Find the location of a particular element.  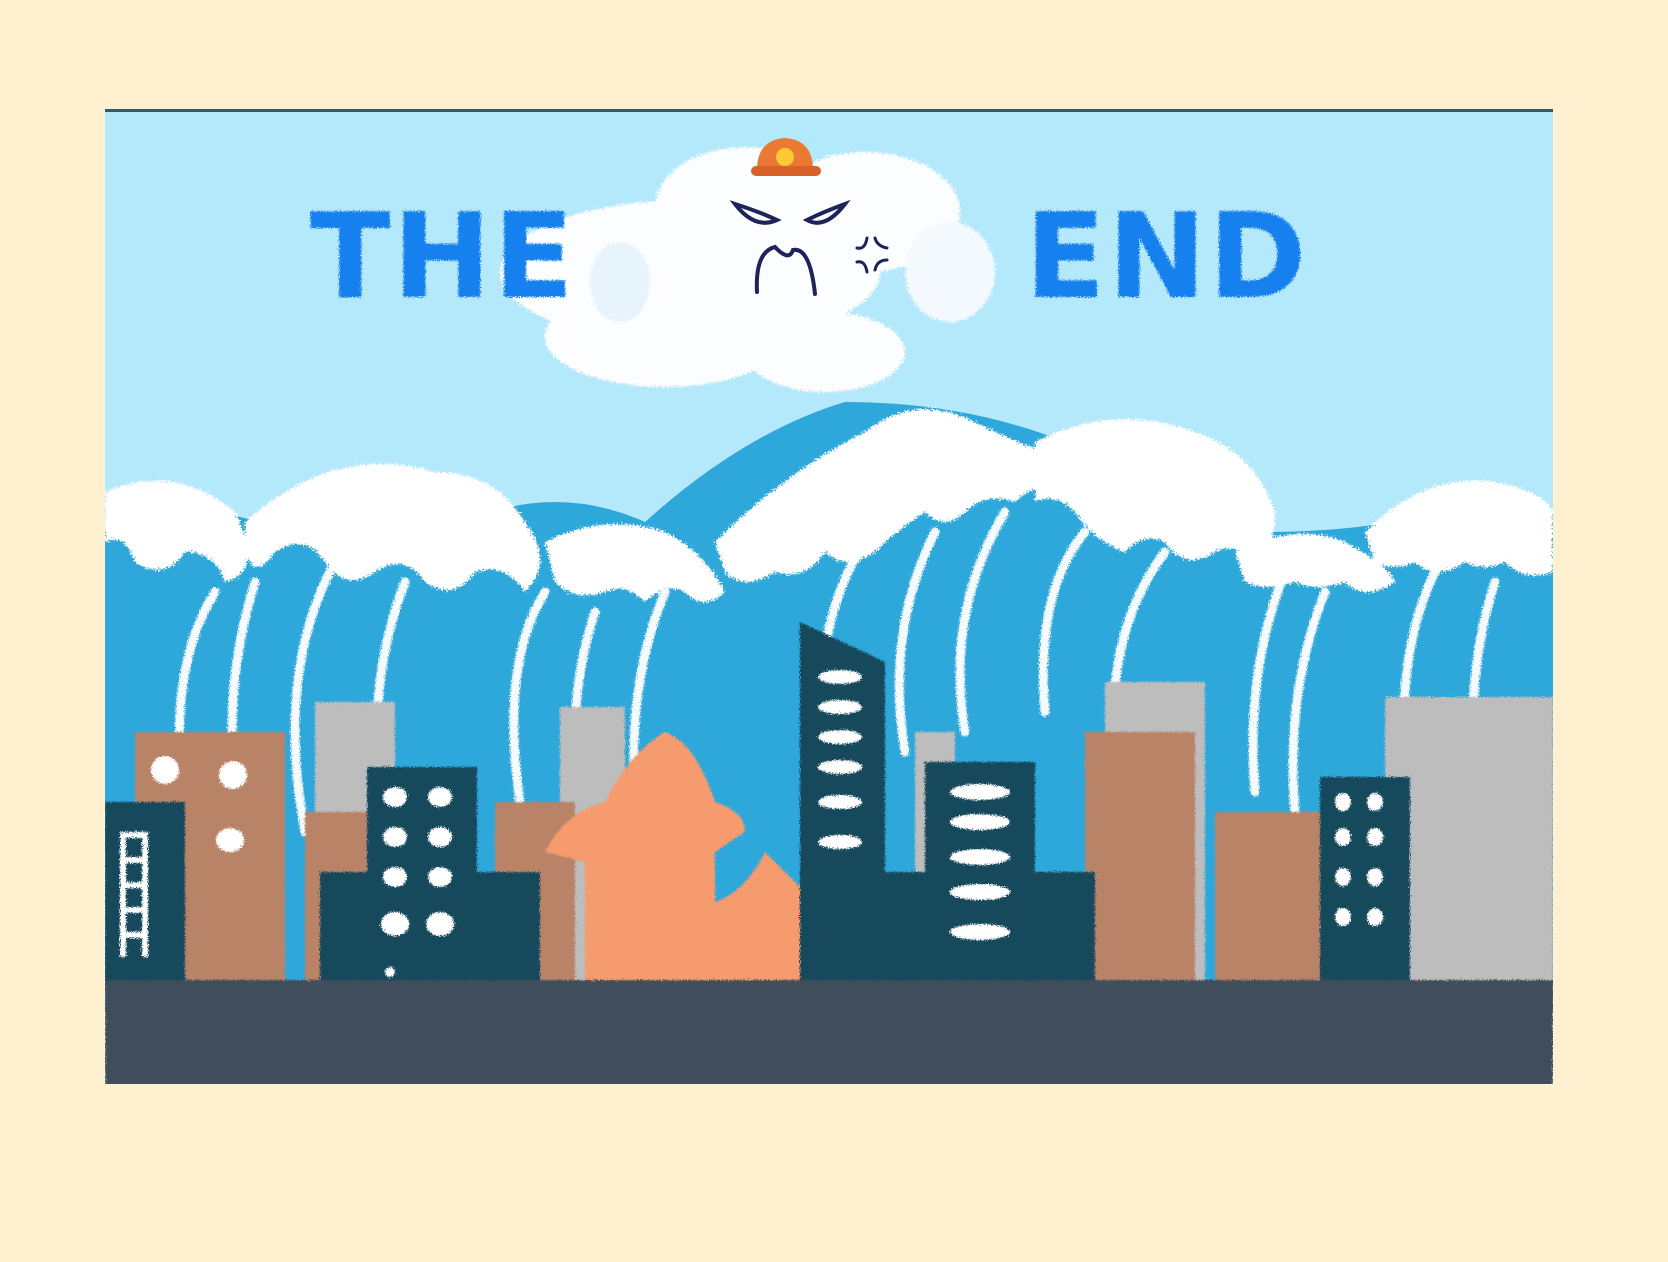

title-word-the: THE is located at coordinates (443, 256).